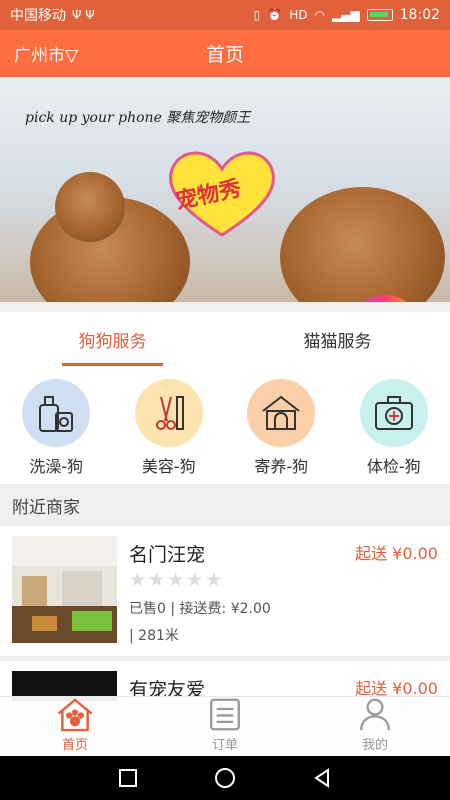 The width and height of the screenshot is (450, 800). I want to click on bottom-tab-bar: 首页 订单 我的, so click(225, 726).